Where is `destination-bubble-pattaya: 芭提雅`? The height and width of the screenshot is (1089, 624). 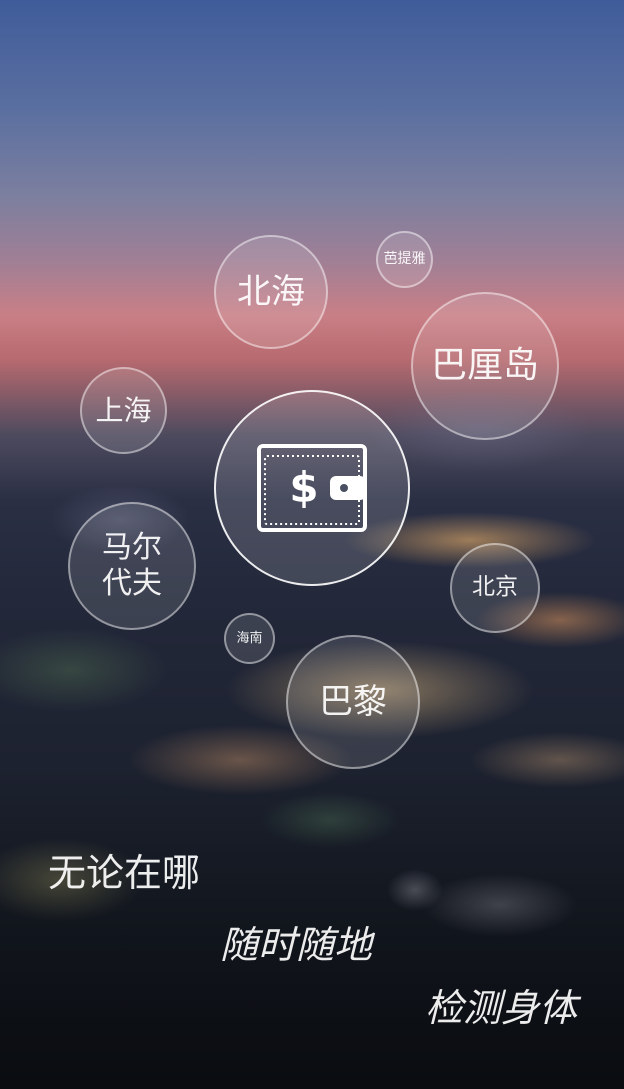
destination-bubble-pattaya: 芭提雅 is located at coordinates (404, 259).